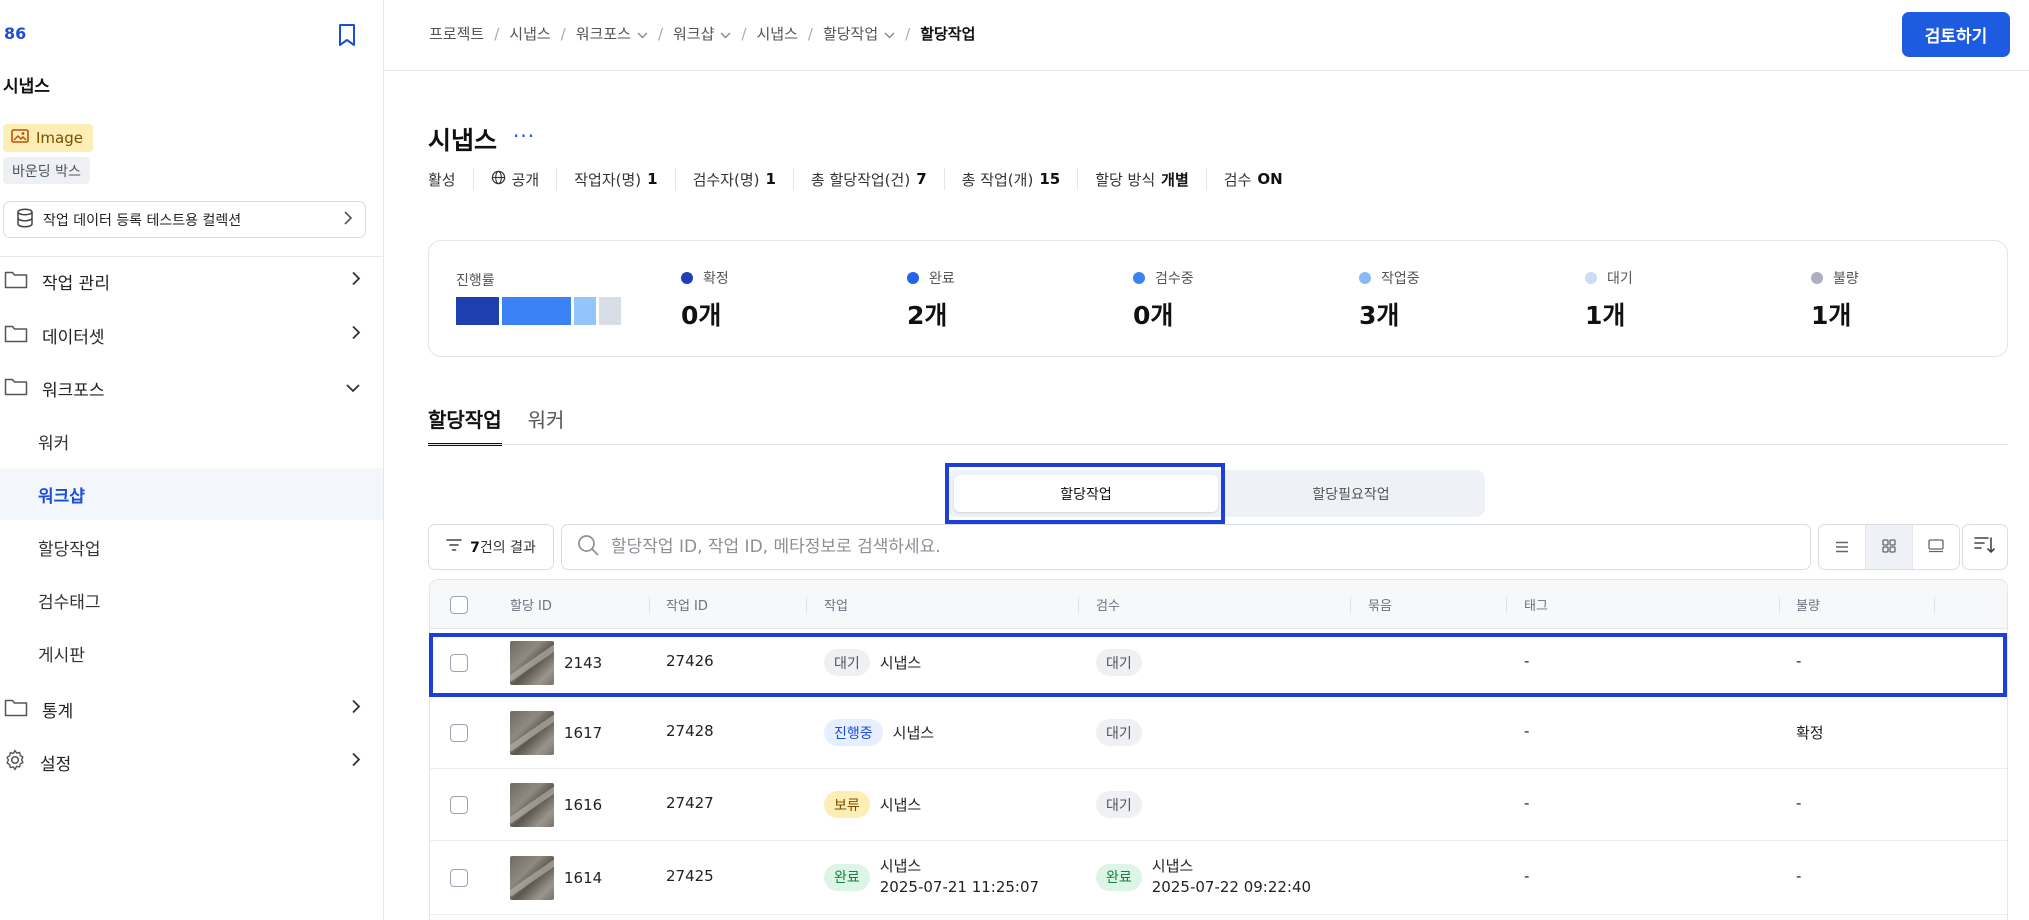 The height and width of the screenshot is (920, 2029). What do you see at coordinates (1609, 300) in the screenshot?
I see `stat-waiting: 대기 1개` at bounding box center [1609, 300].